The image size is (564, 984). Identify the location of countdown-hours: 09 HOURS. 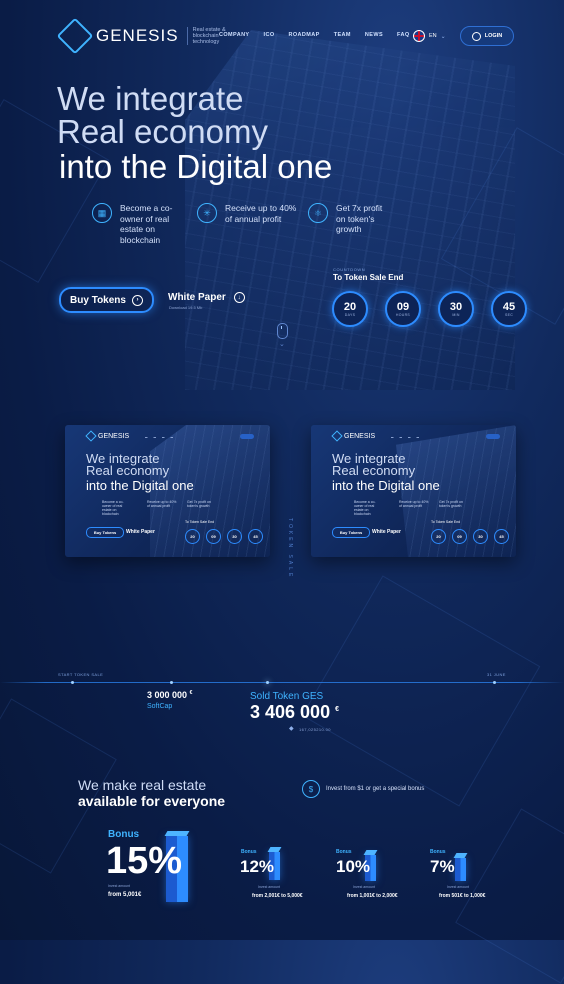
(403, 309).